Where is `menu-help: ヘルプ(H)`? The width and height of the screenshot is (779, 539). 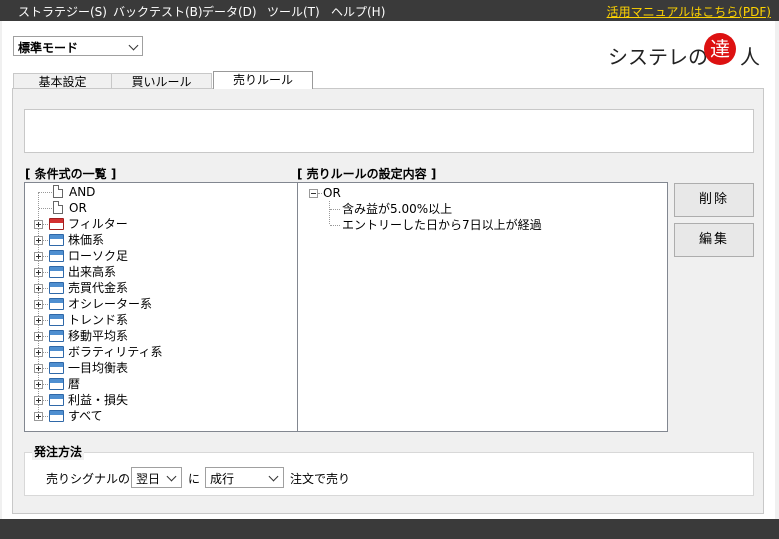
menu-help: ヘルプ(H) is located at coordinates (358, 11).